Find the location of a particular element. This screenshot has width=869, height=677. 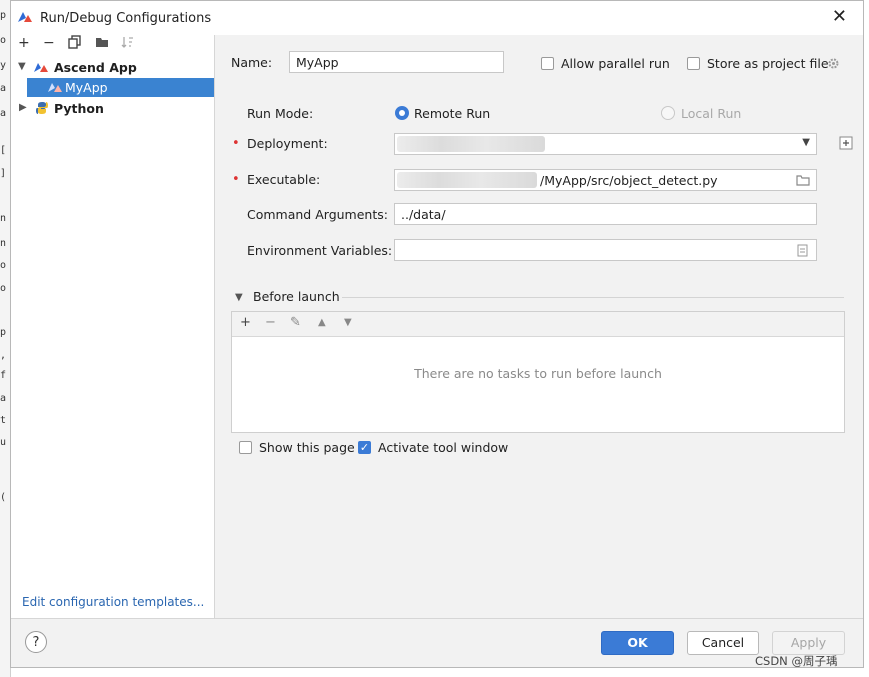

remote-run-label: Remote Run is located at coordinates (452, 113).